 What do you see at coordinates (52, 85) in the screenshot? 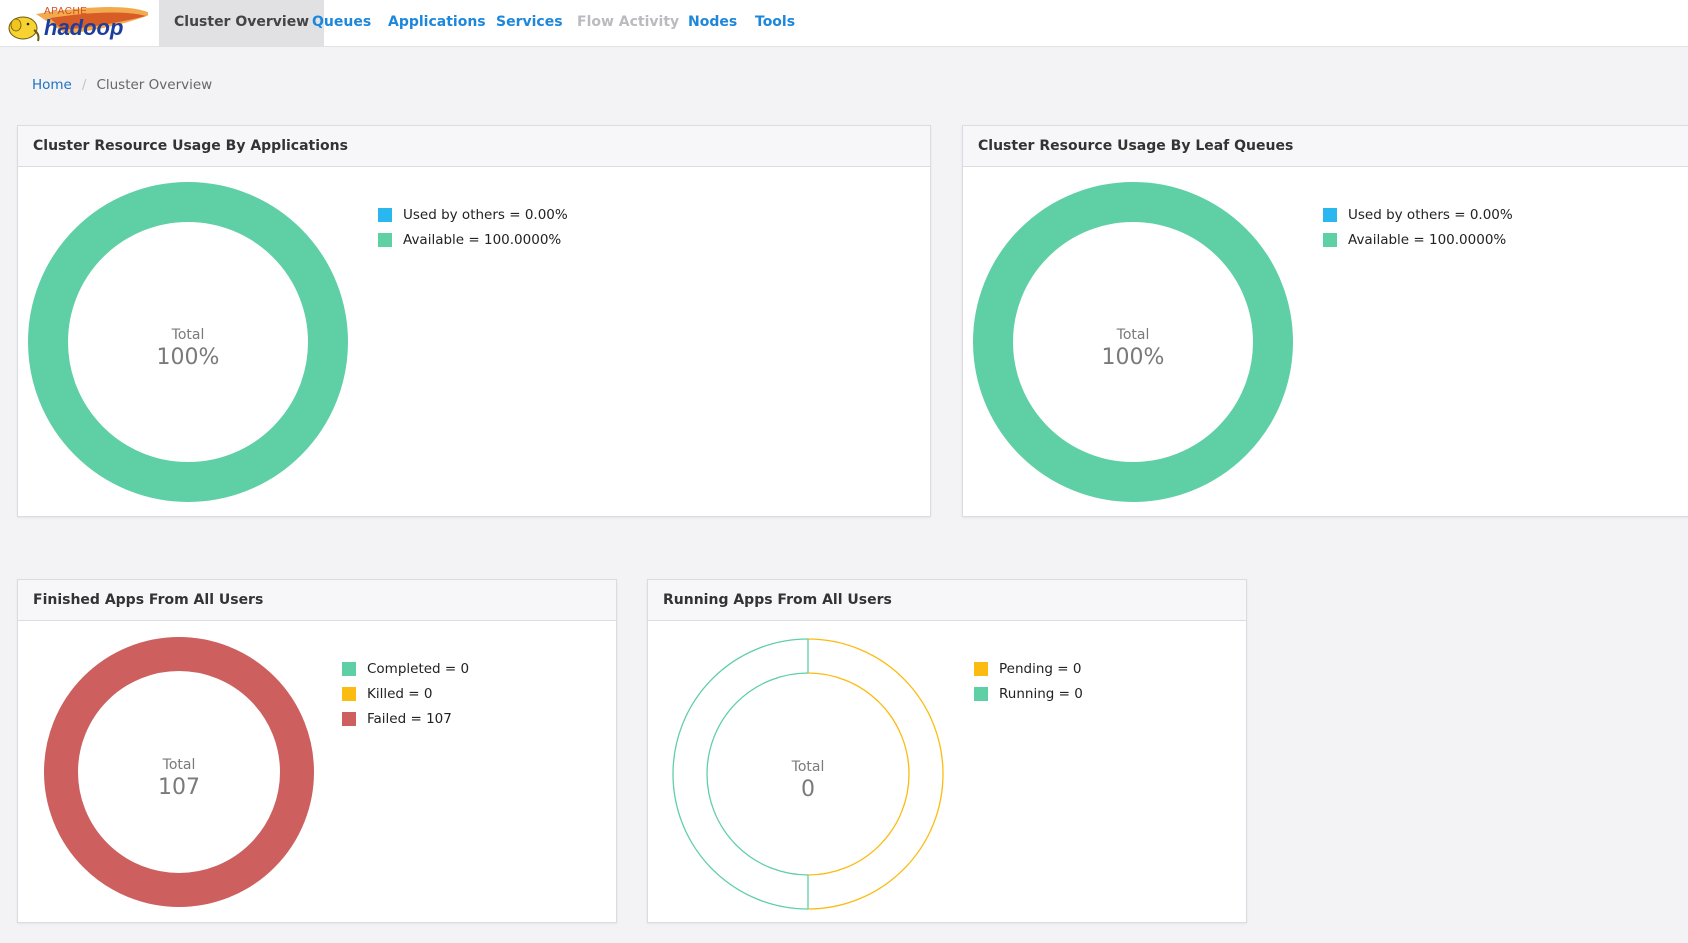
I see `breadcrumb-home-link: Home` at bounding box center [52, 85].